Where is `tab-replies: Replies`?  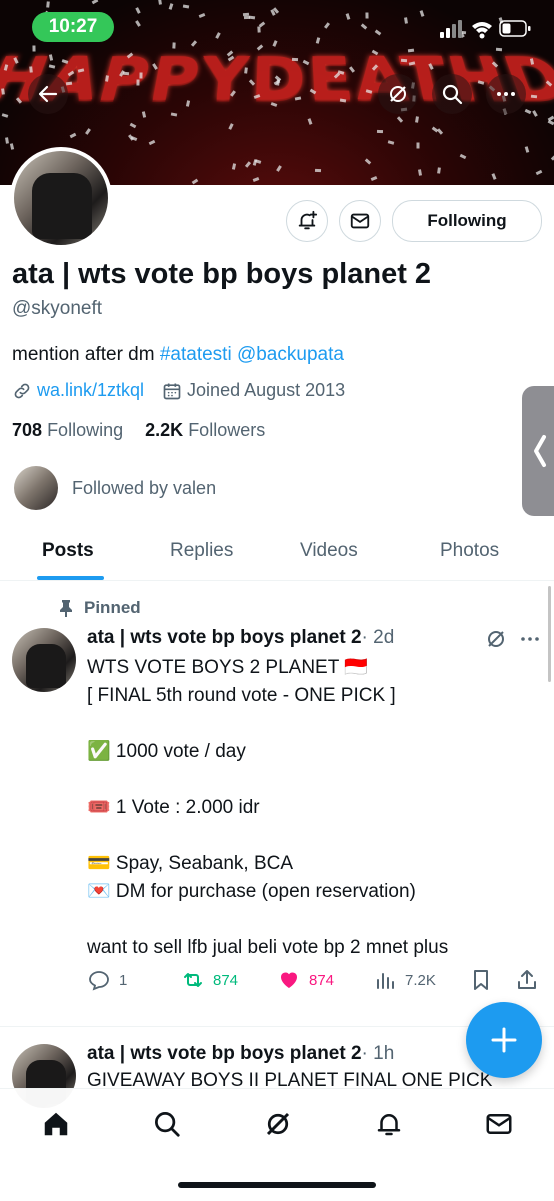 tab-replies: Replies is located at coordinates (201, 554).